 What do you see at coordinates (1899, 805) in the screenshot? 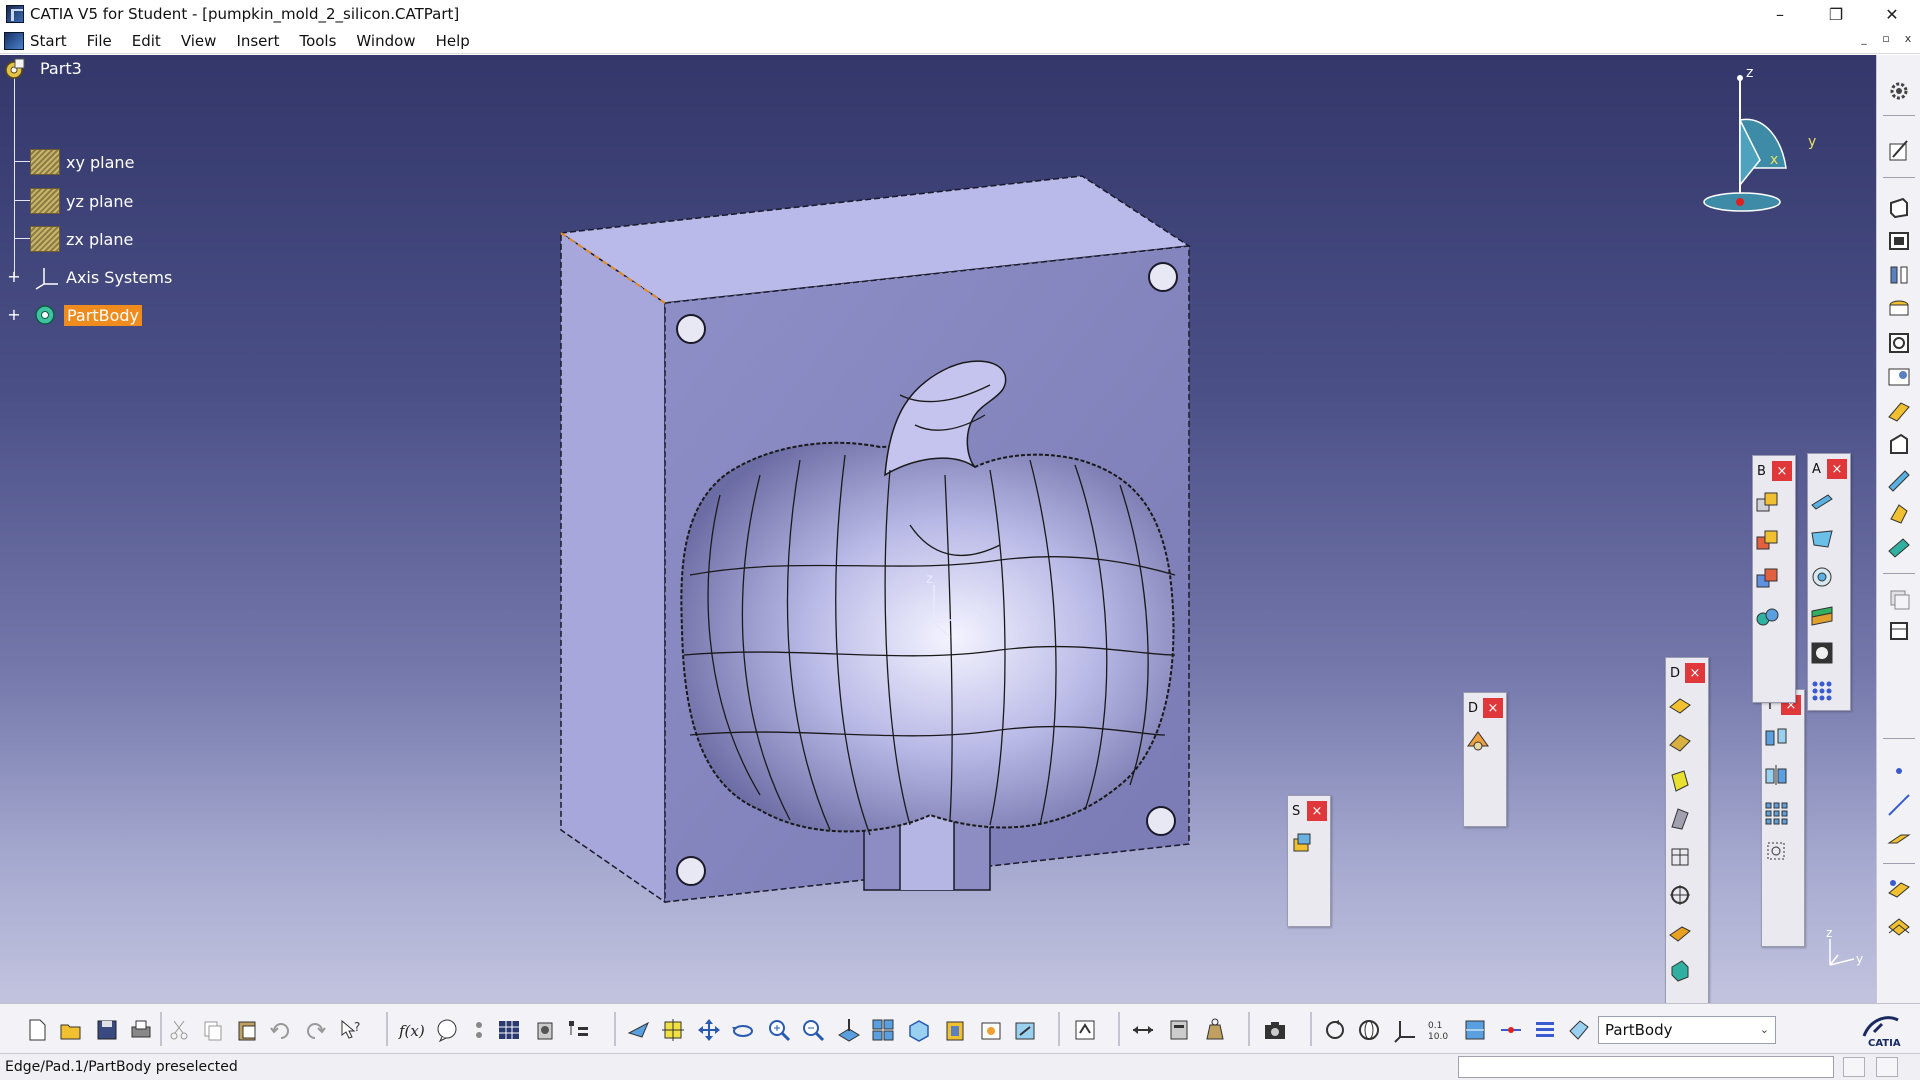
I see `line-icon` at bounding box center [1899, 805].